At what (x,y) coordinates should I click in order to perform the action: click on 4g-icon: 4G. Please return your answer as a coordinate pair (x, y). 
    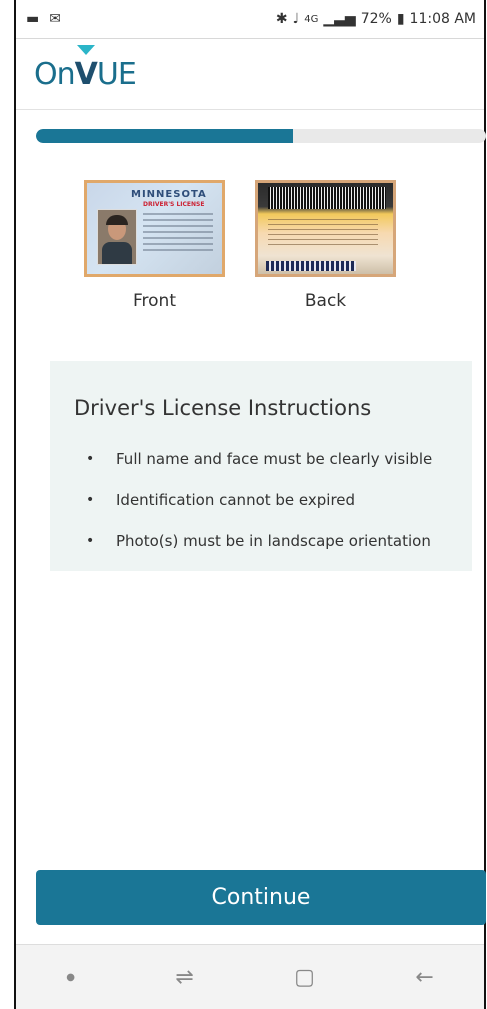
    Looking at the image, I should click on (311, 19).